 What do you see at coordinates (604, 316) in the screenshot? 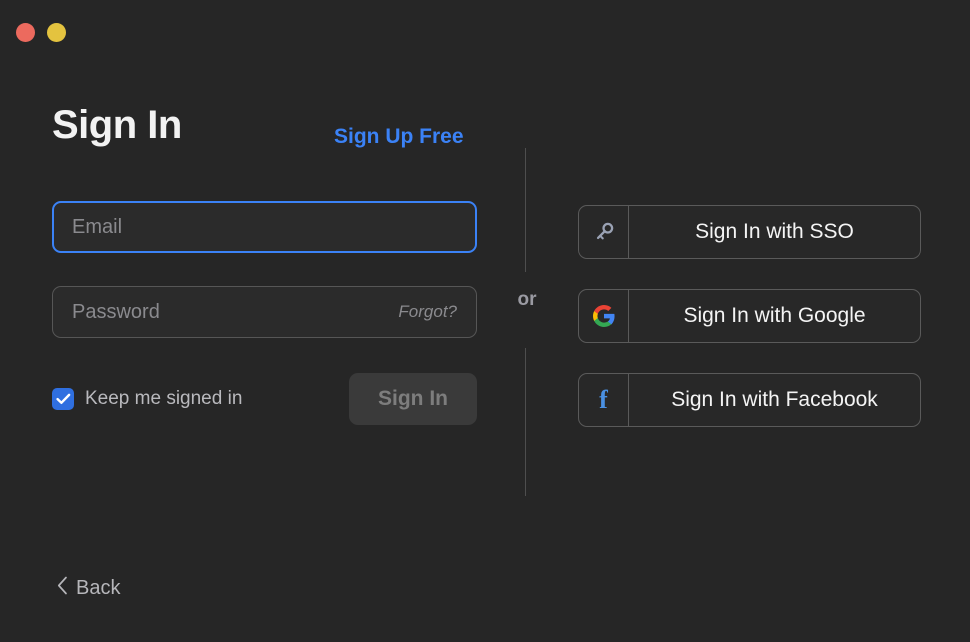
I see `google-icon` at bounding box center [604, 316].